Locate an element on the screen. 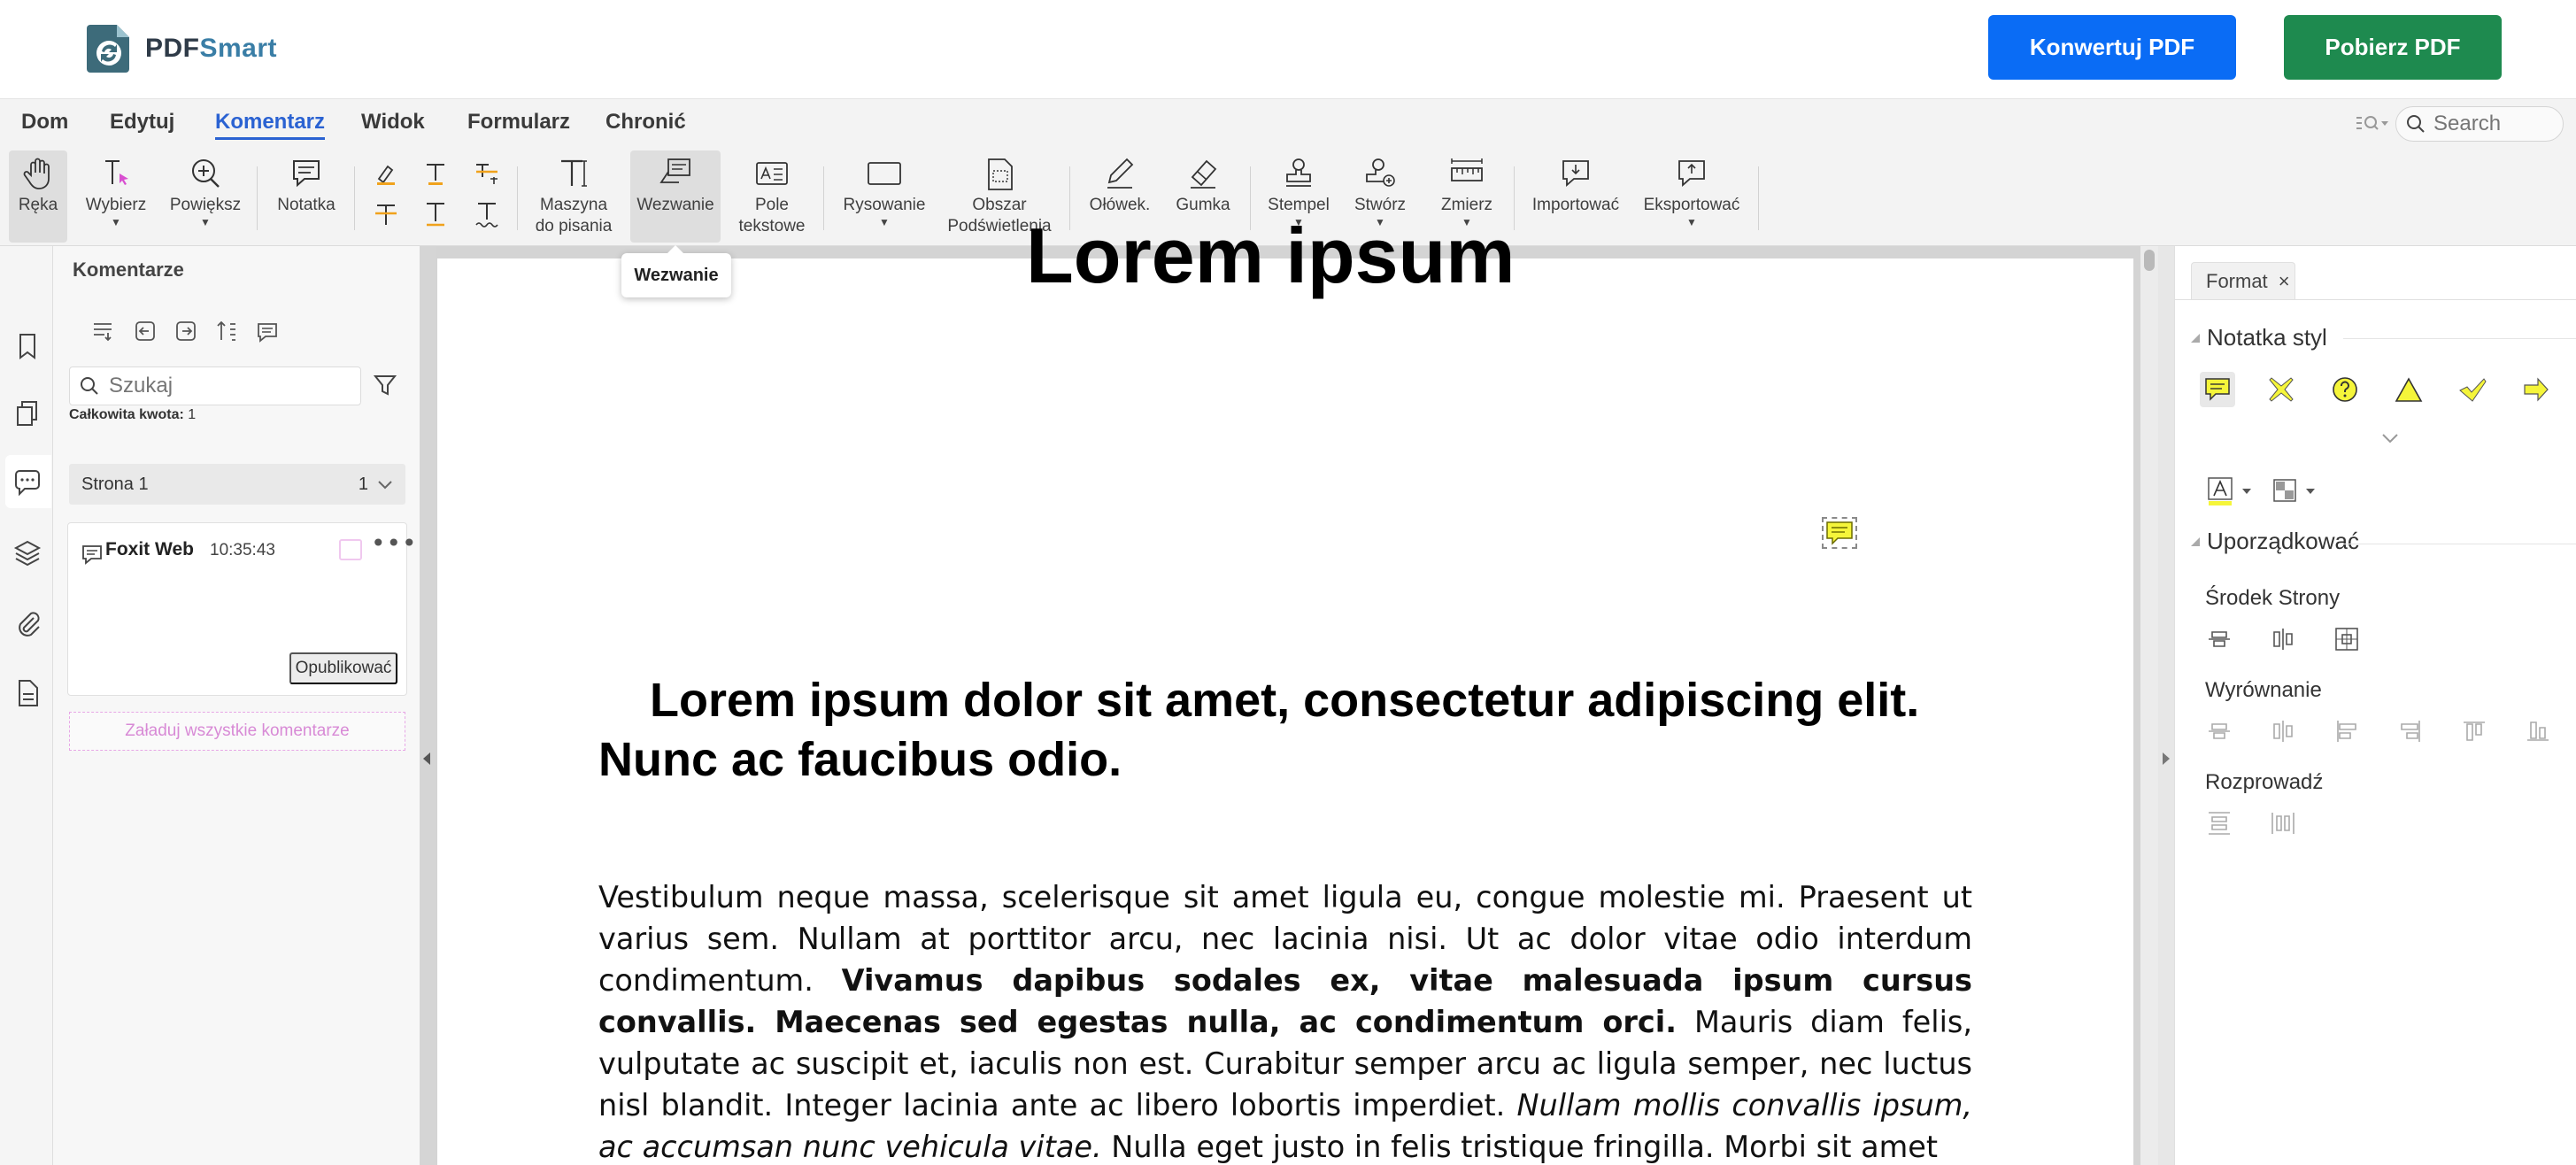 The image size is (2576, 1165). tool-zoom: Powiększ ▼ is located at coordinates (205, 196).